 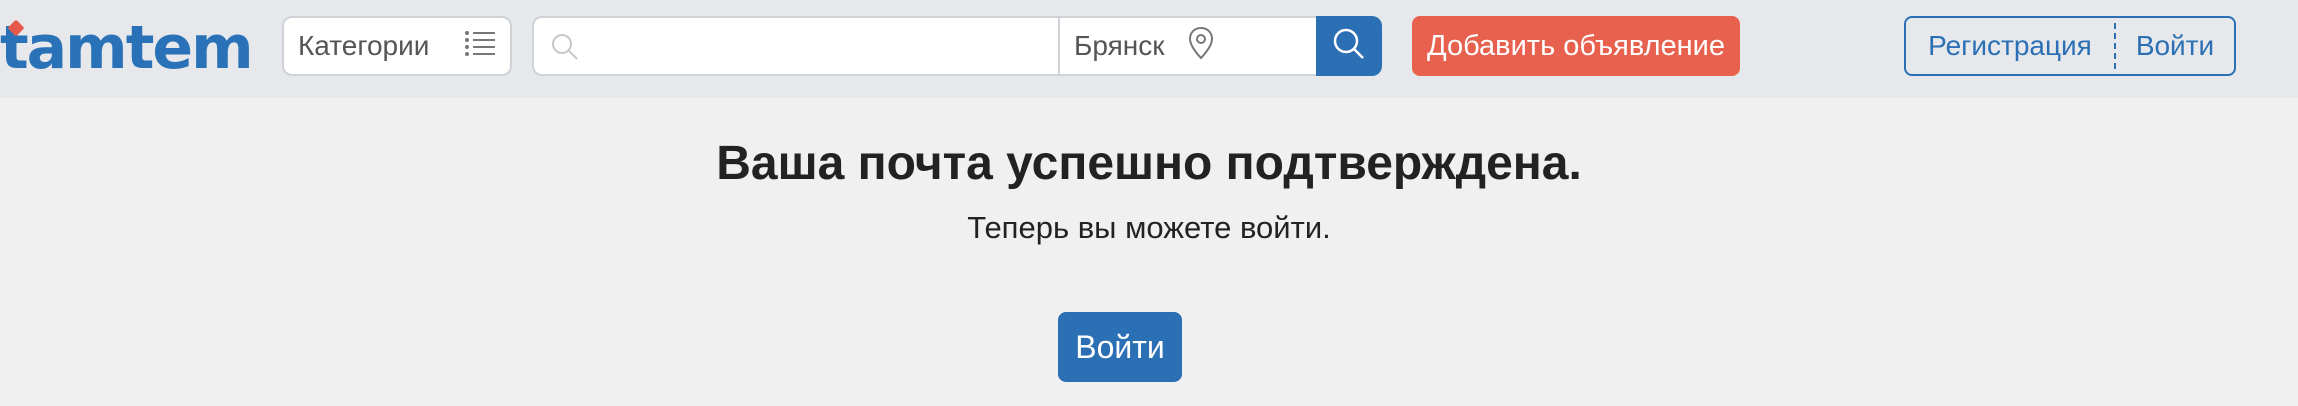 I want to click on search-bar: Брянск, so click(x=957, y=46).